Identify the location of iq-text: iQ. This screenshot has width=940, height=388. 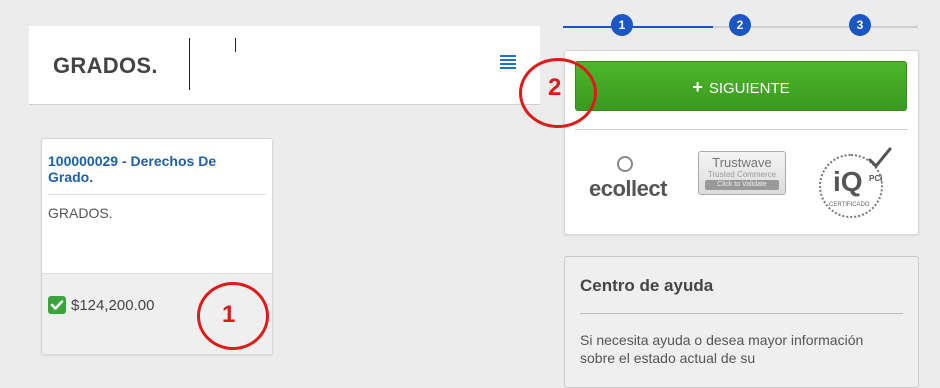
(848, 181).